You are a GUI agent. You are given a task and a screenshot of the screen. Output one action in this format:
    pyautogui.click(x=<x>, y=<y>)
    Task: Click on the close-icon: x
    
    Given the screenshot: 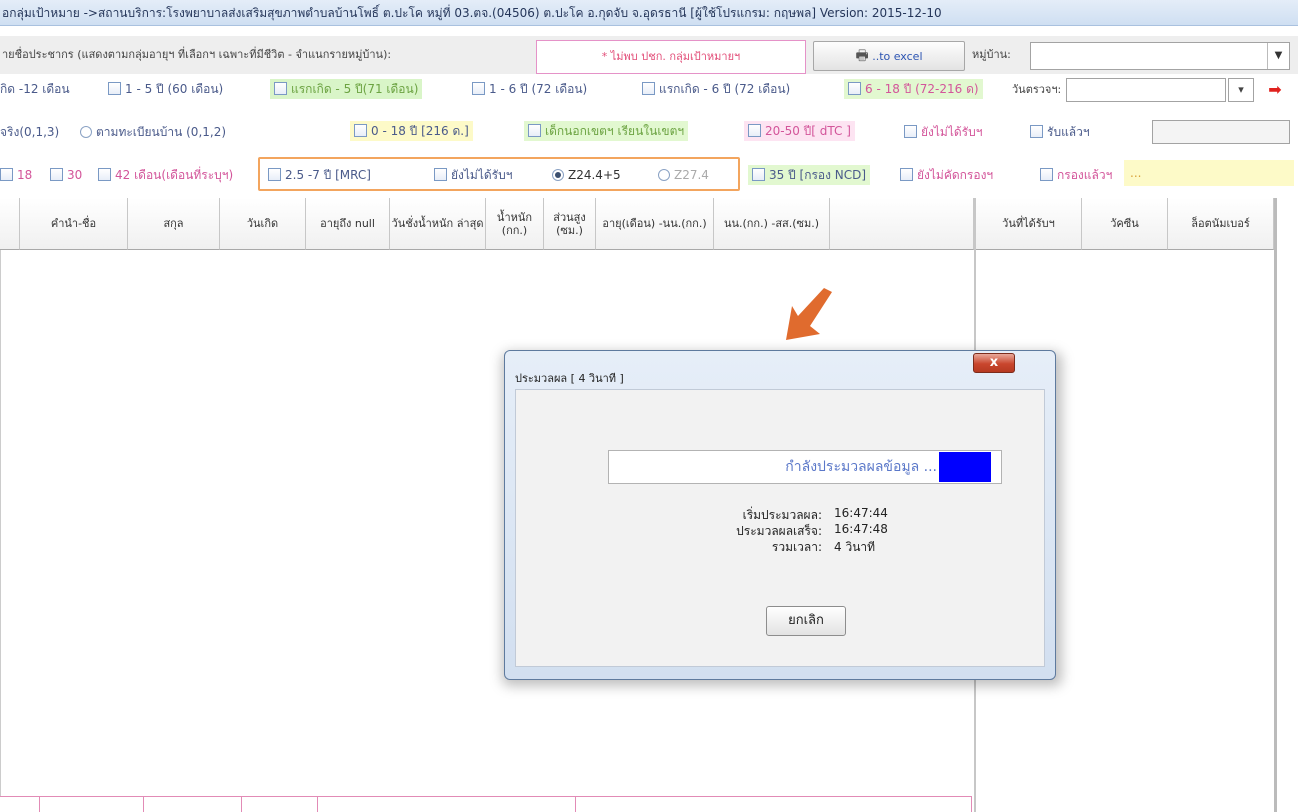 What is the action you would take?
    pyautogui.click(x=994, y=362)
    